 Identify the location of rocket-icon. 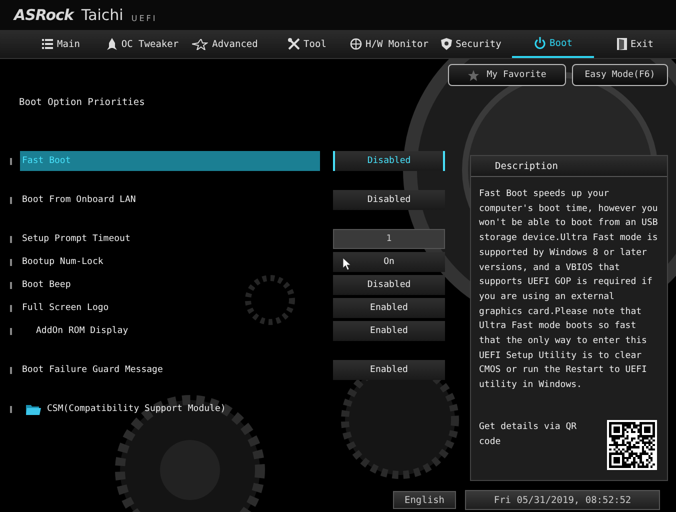
(112, 44).